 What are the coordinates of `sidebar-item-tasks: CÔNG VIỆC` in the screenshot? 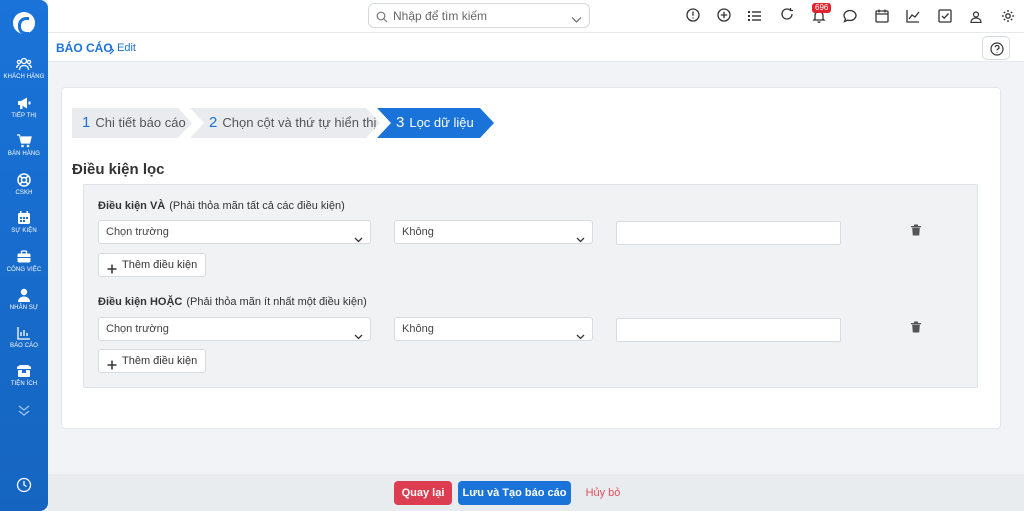 It's located at (24, 261).